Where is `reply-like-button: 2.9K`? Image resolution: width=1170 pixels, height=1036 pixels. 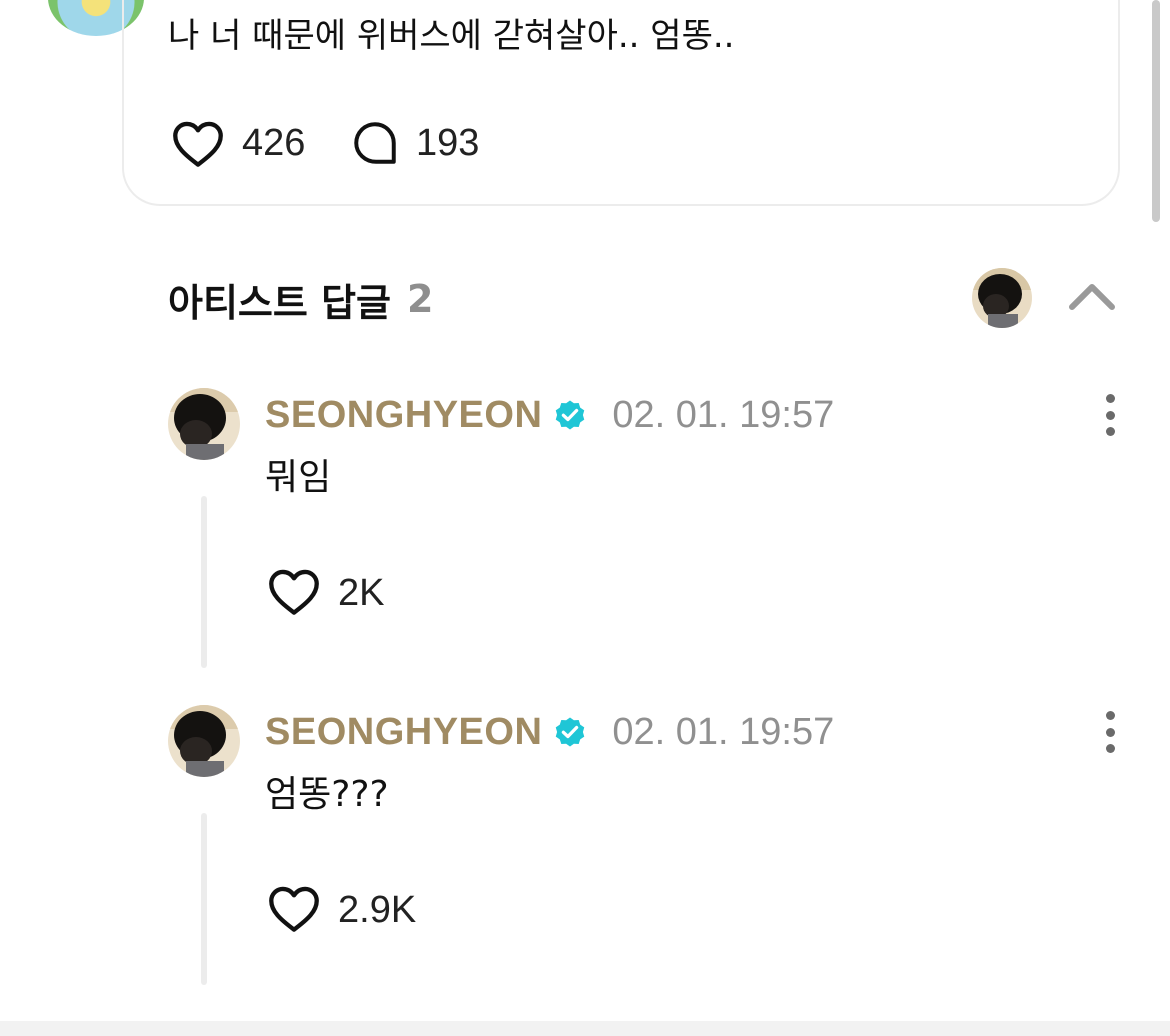
reply-like-button: 2.9K is located at coordinates (341, 910).